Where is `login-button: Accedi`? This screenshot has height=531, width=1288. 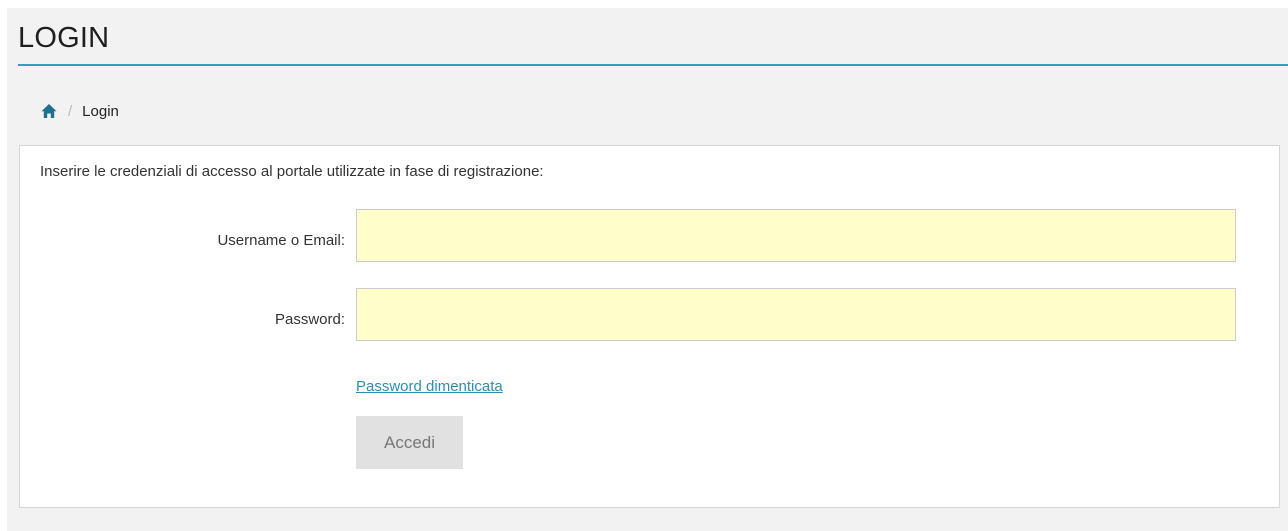
login-button: Accedi is located at coordinates (409, 442).